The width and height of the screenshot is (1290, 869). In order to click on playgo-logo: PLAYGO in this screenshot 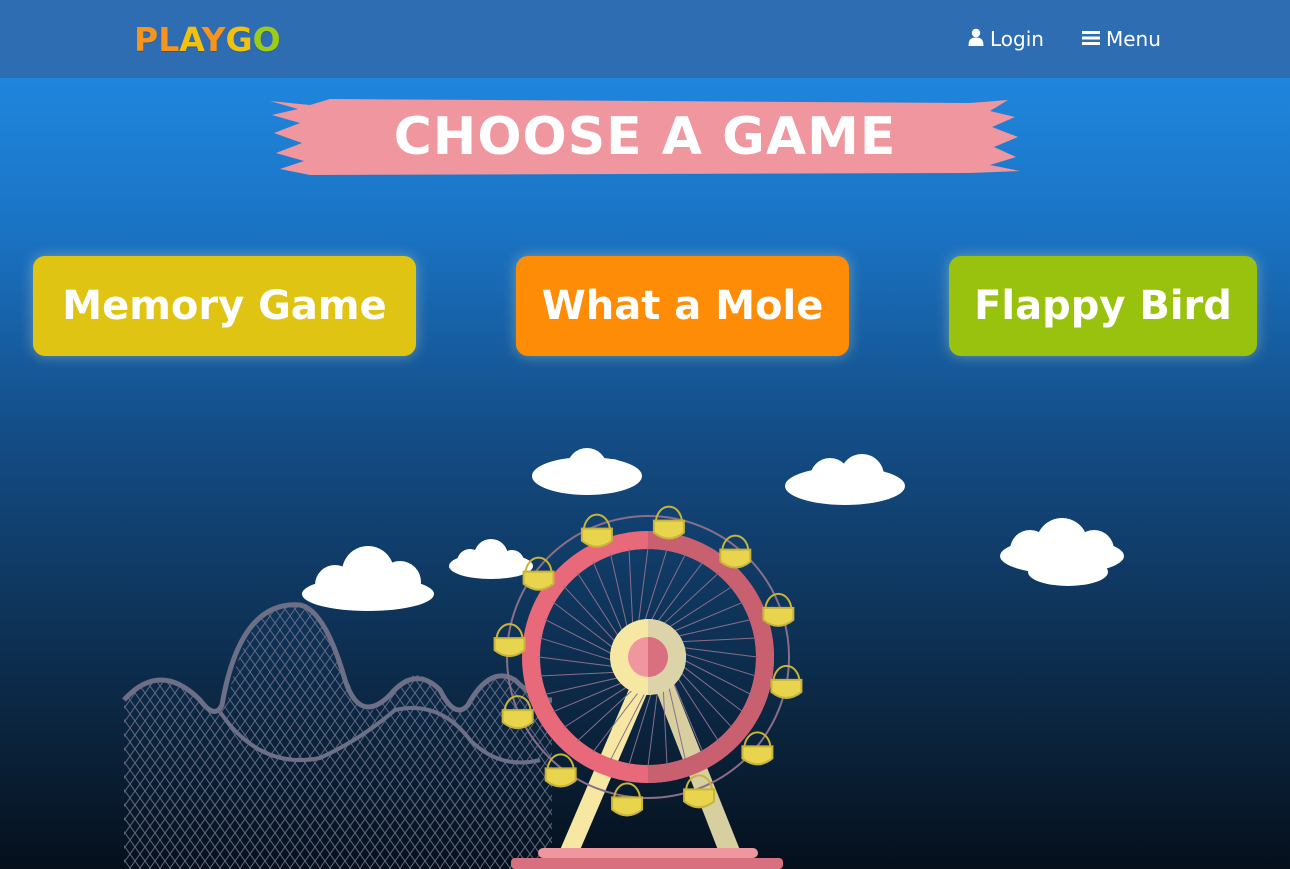, I will do `click(207, 40)`.